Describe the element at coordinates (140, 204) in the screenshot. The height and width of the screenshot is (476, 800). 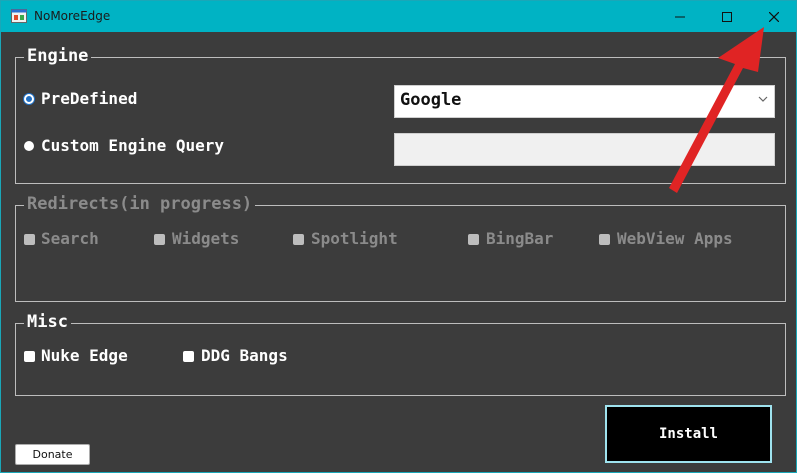
I see `redirects-group-label: Redirects(in progress)` at that location.